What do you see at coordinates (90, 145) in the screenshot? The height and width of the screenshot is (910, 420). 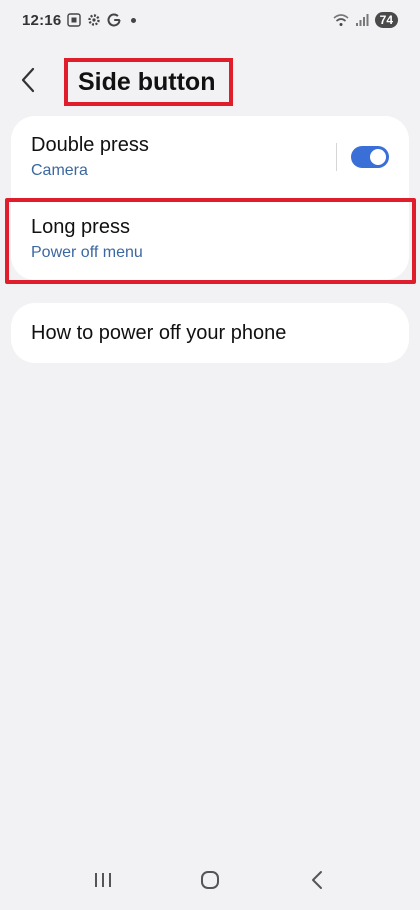 I see `double-press-title: Double press` at bounding box center [90, 145].